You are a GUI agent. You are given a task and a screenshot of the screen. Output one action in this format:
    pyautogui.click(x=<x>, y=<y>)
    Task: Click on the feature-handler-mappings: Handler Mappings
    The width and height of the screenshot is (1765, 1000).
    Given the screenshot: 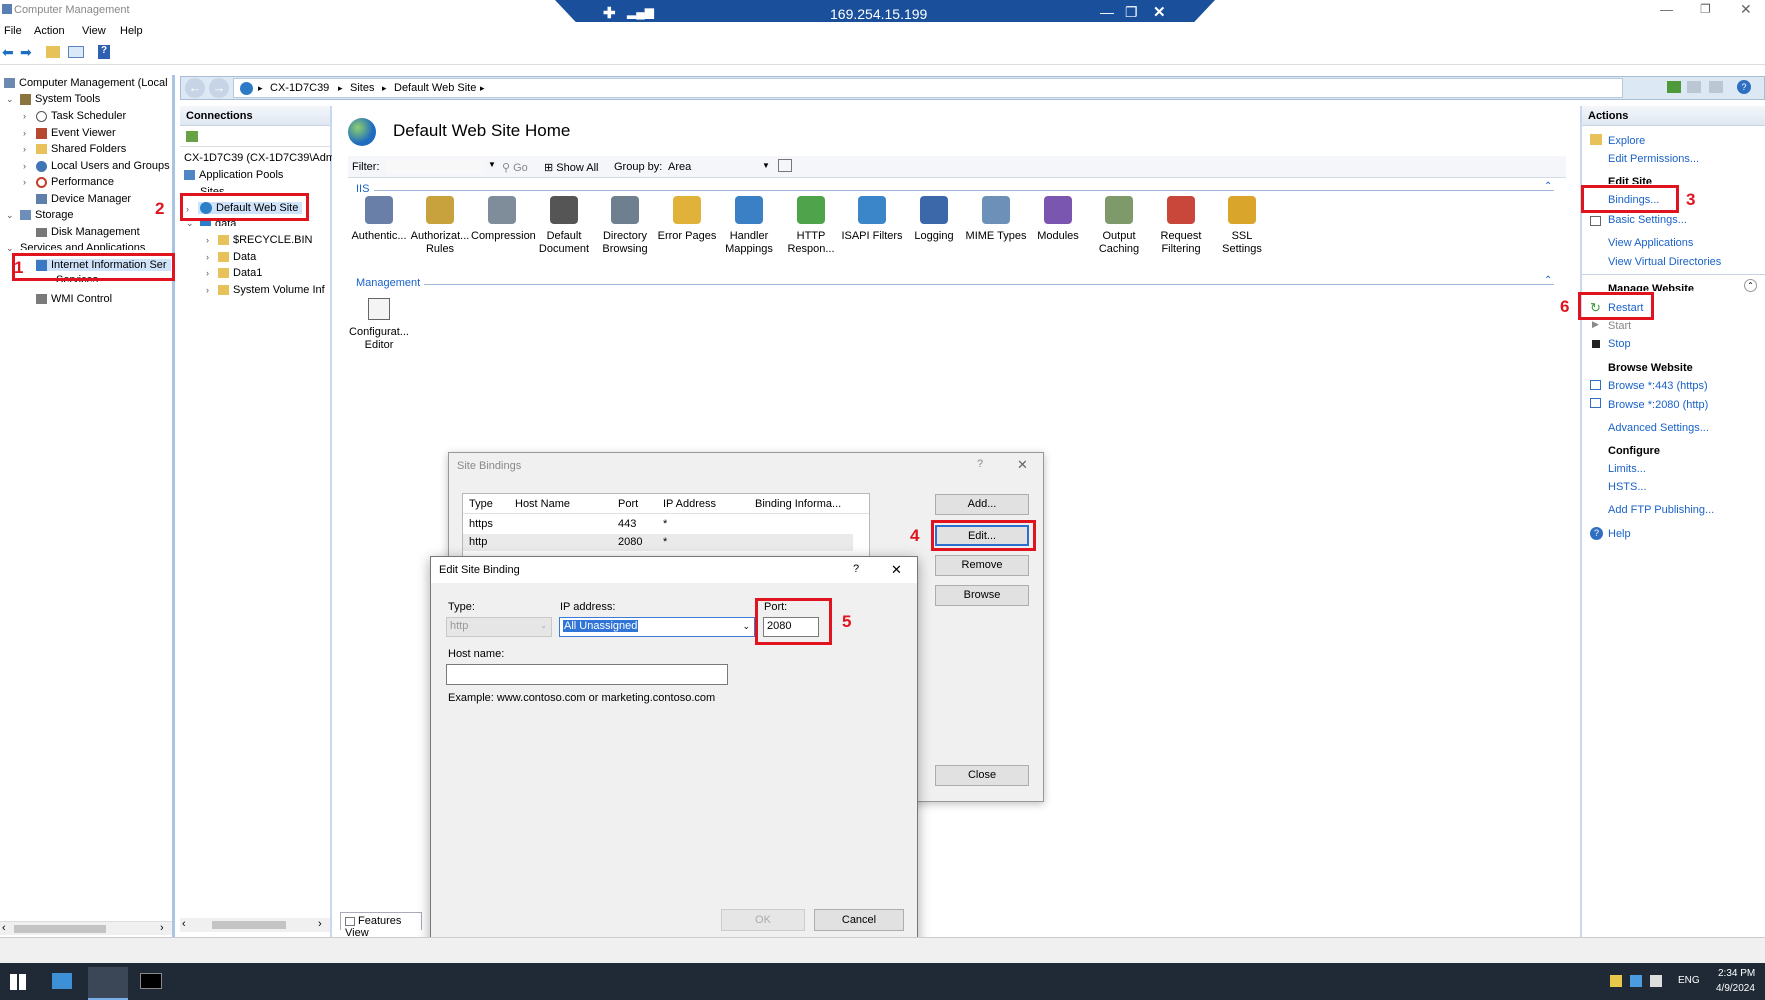 What is the action you would take?
    pyautogui.click(x=749, y=226)
    